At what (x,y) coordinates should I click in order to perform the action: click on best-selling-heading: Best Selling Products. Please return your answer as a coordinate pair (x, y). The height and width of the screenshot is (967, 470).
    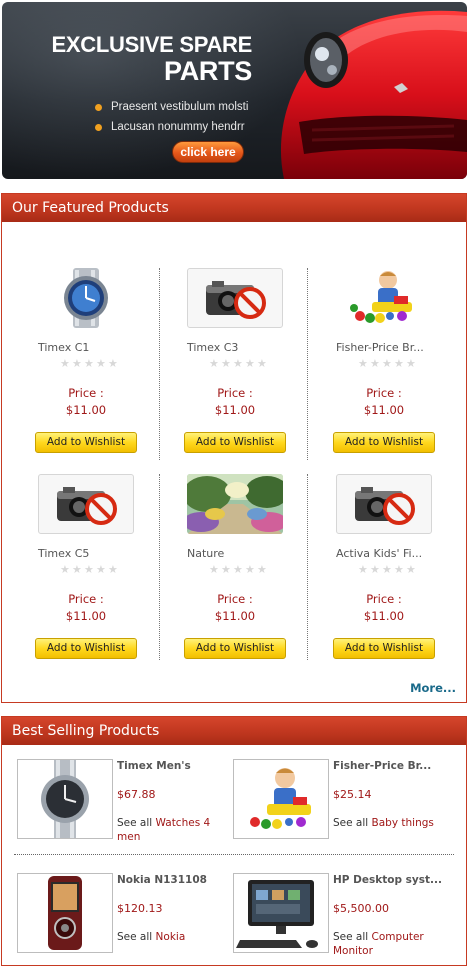
    Looking at the image, I should click on (234, 731).